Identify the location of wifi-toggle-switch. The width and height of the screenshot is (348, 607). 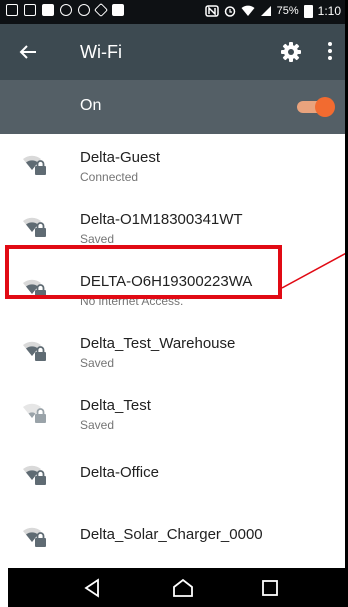
(315, 107).